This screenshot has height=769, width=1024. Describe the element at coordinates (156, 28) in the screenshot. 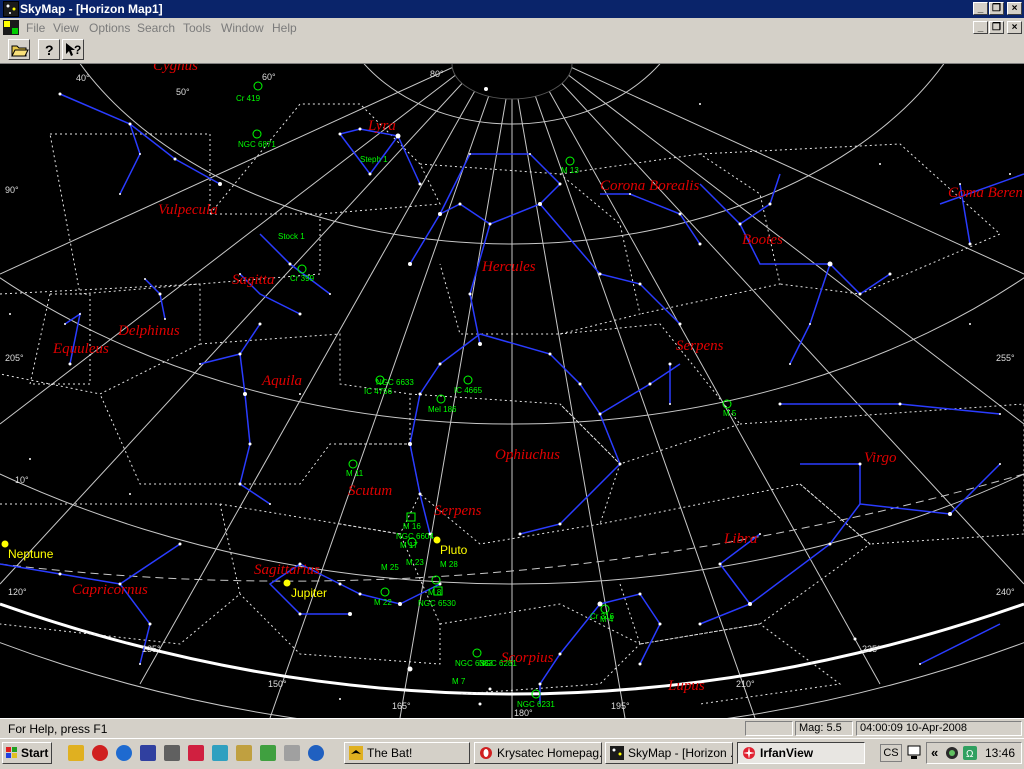

I see `menu-search: Search` at that location.